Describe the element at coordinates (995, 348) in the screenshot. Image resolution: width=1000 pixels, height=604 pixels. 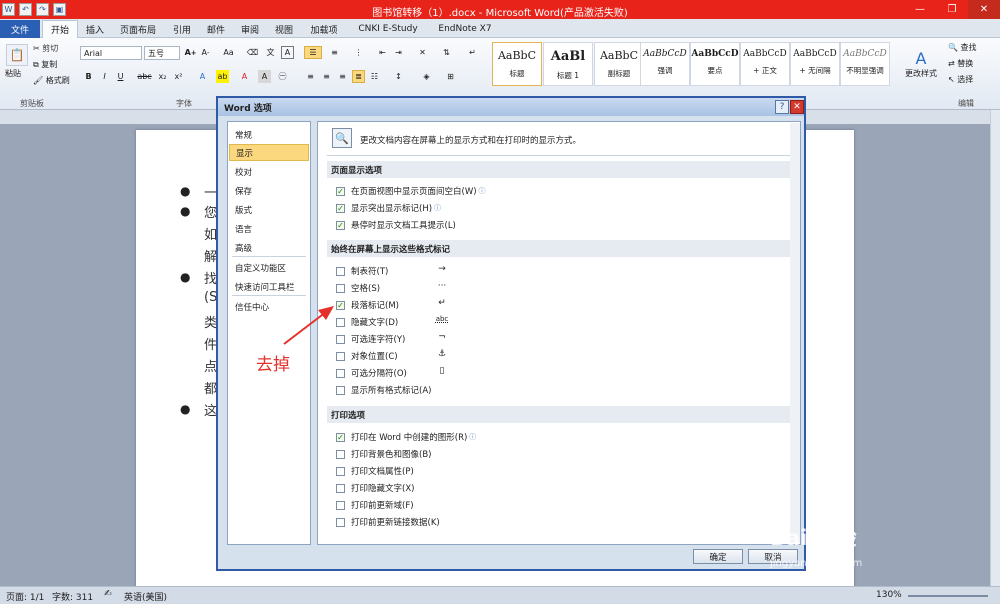
I see `vertical-scrollbar` at that location.